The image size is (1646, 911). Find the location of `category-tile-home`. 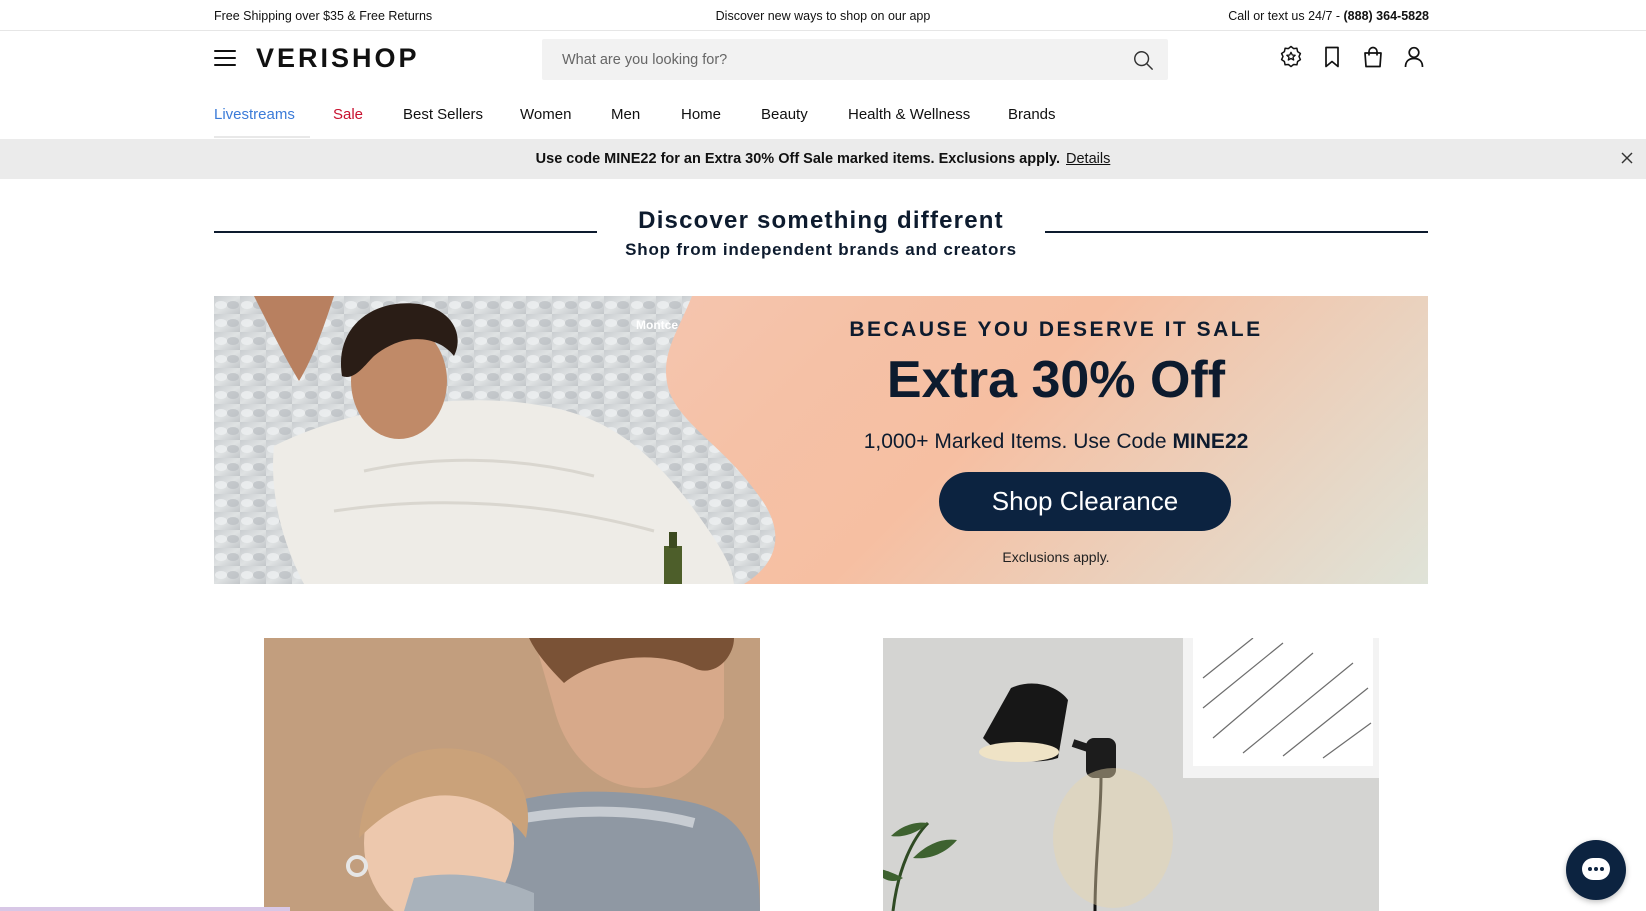

category-tile-home is located at coordinates (1131, 774).